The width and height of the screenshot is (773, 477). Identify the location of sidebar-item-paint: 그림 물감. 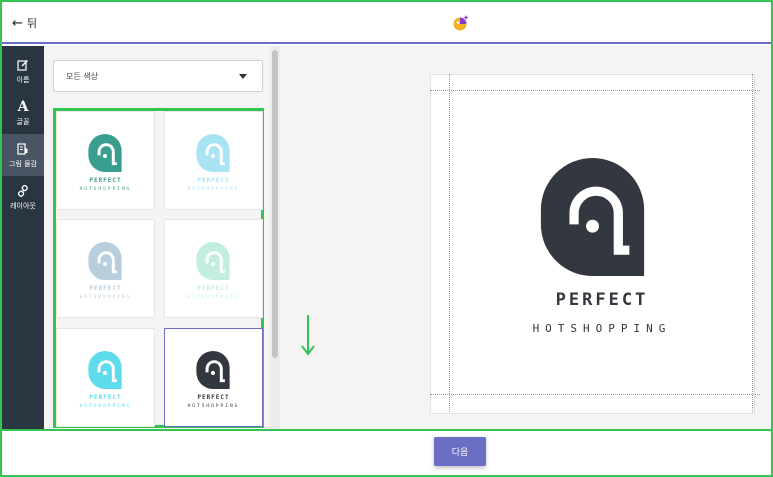
(23, 155).